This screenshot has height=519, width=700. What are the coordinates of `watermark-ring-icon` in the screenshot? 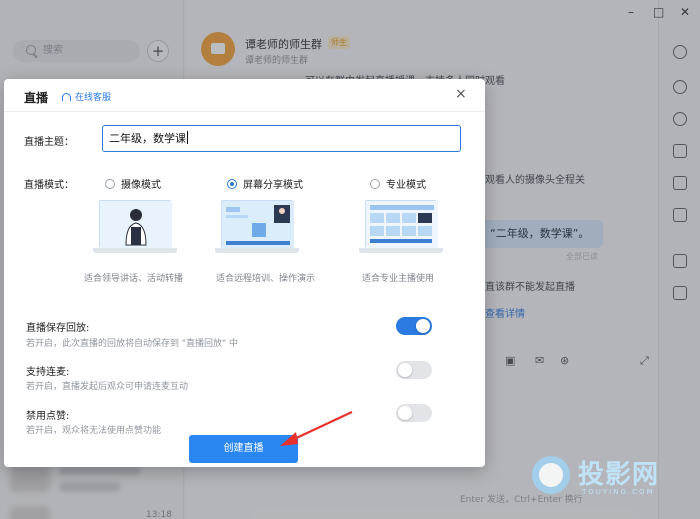 It's located at (551, 475).